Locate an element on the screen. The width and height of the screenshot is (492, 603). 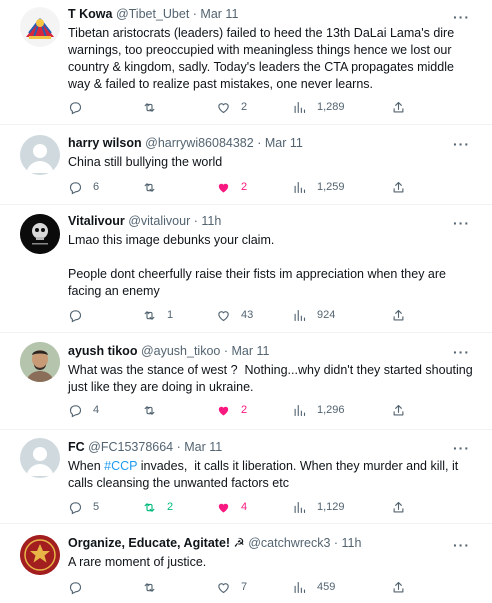
red-emblem-avatar-icon is located at coordinates (40, 555).